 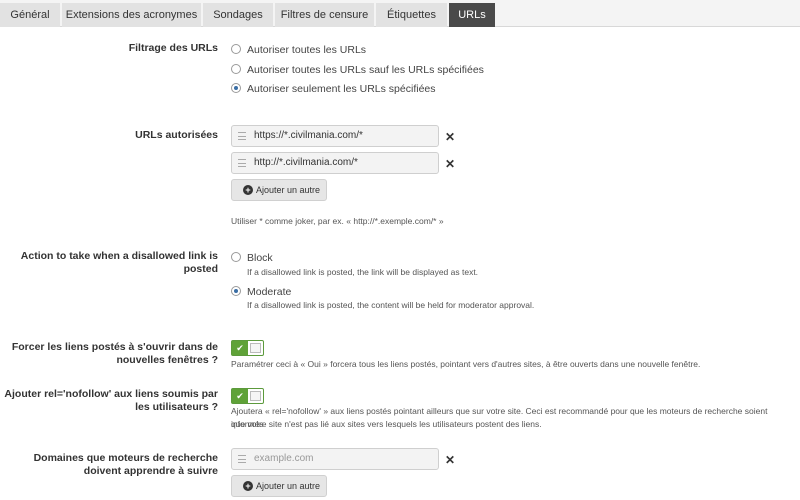 I want to click on add-allowed-url-label: Ajouter un autre, so click(x=288, y=190).